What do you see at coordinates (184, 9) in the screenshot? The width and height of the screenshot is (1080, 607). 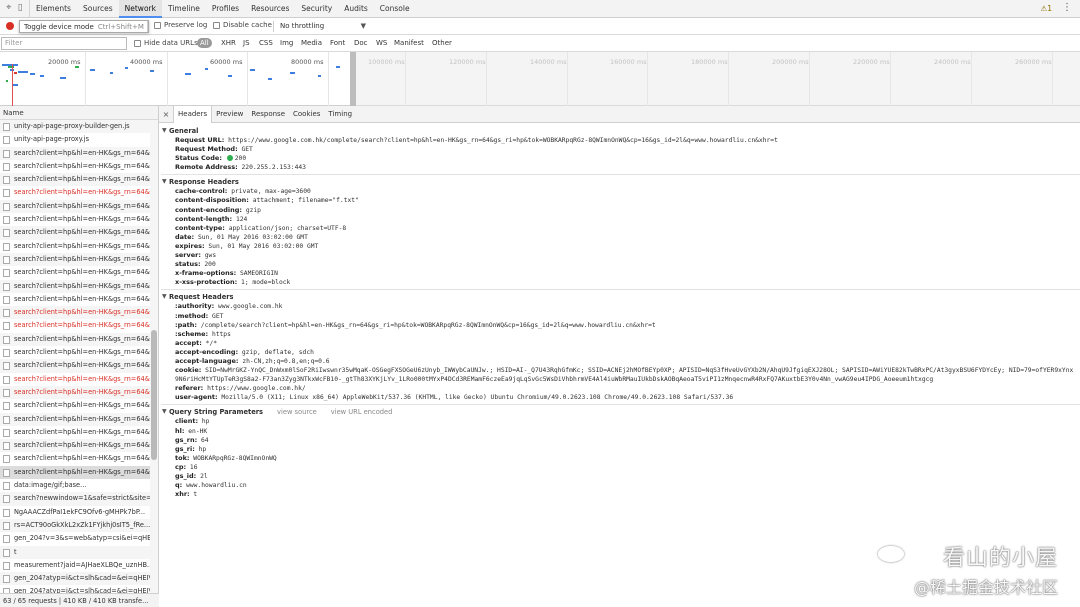 I see `panel-tab-timeline: Timeline` at bounding box center [184, 9].